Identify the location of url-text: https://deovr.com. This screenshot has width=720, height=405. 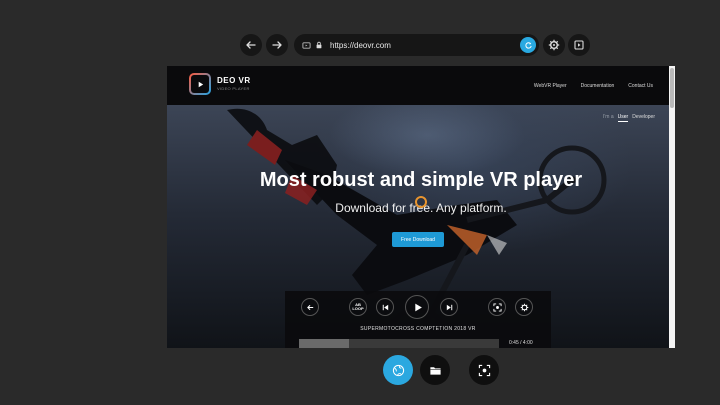
(360, 45).